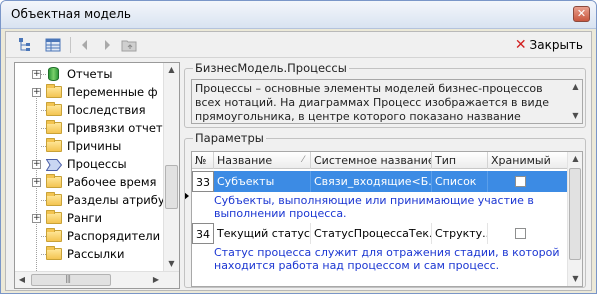 This screenshot has width=597, height=294. Describe the element at coordinates (203, 181) in the screenshot. I see `row-number: 33` at that location.